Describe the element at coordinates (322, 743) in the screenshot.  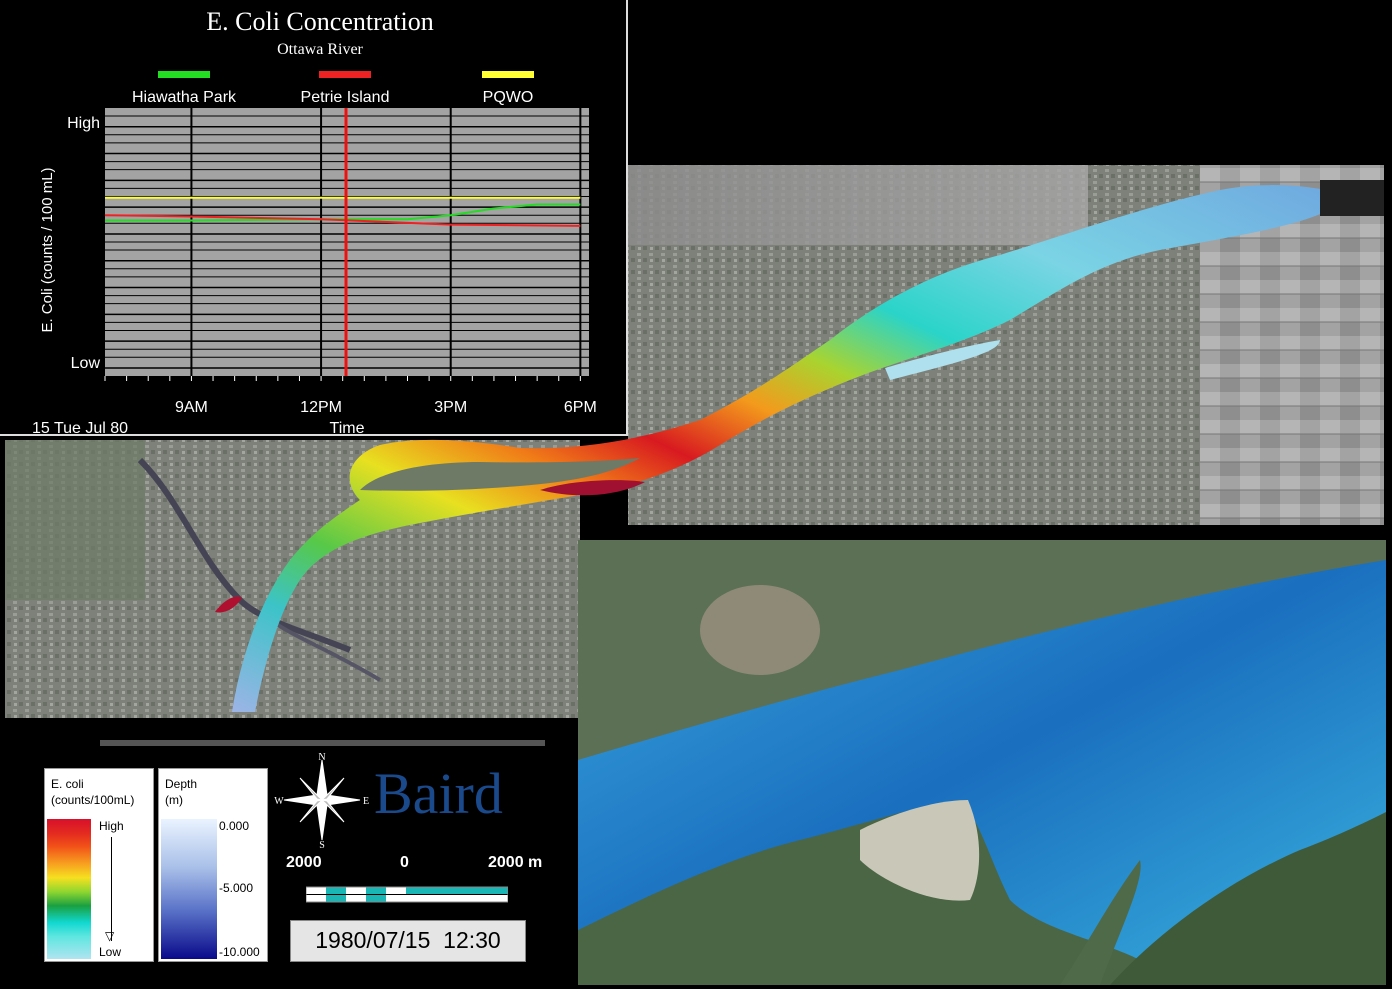
I see `legend-top-strip` at that location.